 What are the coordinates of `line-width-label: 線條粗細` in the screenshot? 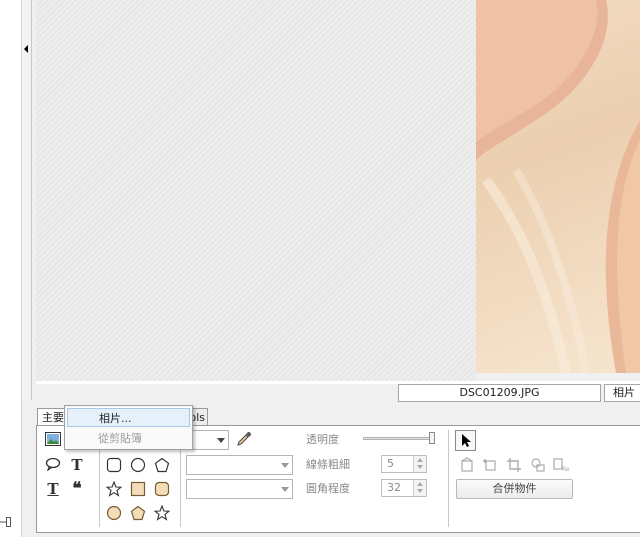 It's located at (328, 464).